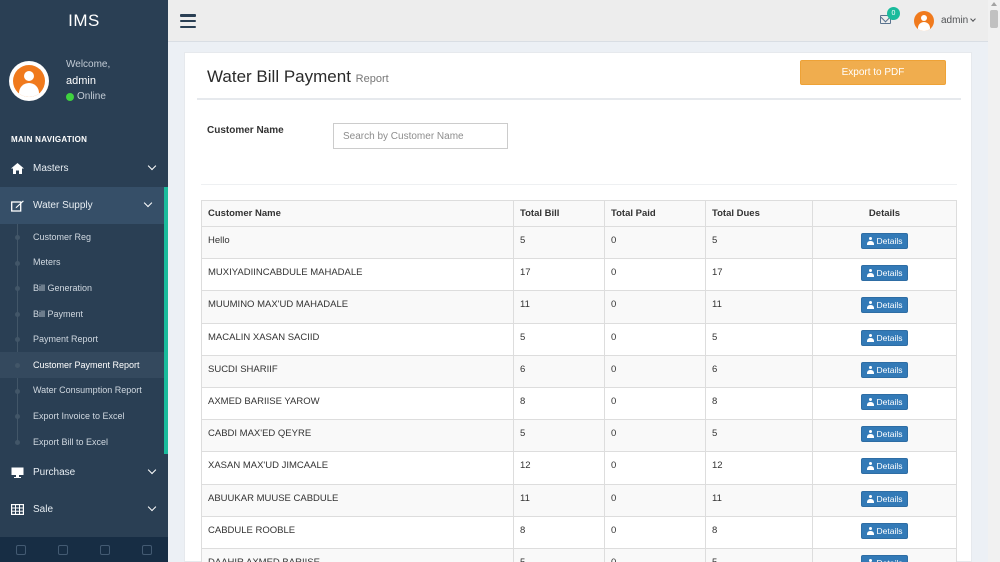 The height and width of the screenshot is (562, 1000). Describe the element at coordinates (82, 416) in the screenshot. I see `sidebar-subitem-export-invoice: Export Invoice to Excel` at that location.